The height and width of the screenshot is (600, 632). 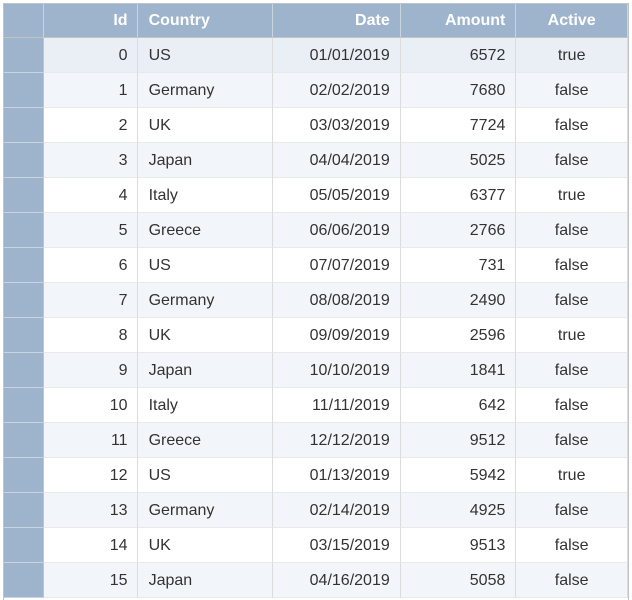 I want to click on cell-amount: 6572, so click(x=458, y=55).